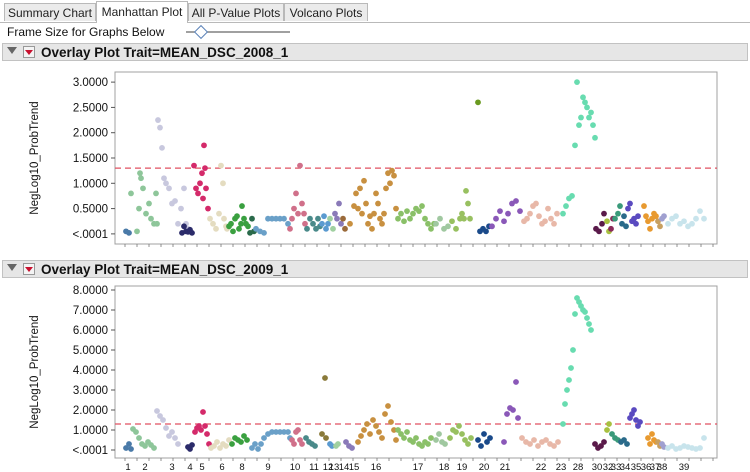 This screenshot has width=750, height=472. Describe the element at coordinates (375, 269) in the screenshot. I see `panel-header-2009: Overlay Plot Trait=MEAN_DSC_2009_1` at that location.